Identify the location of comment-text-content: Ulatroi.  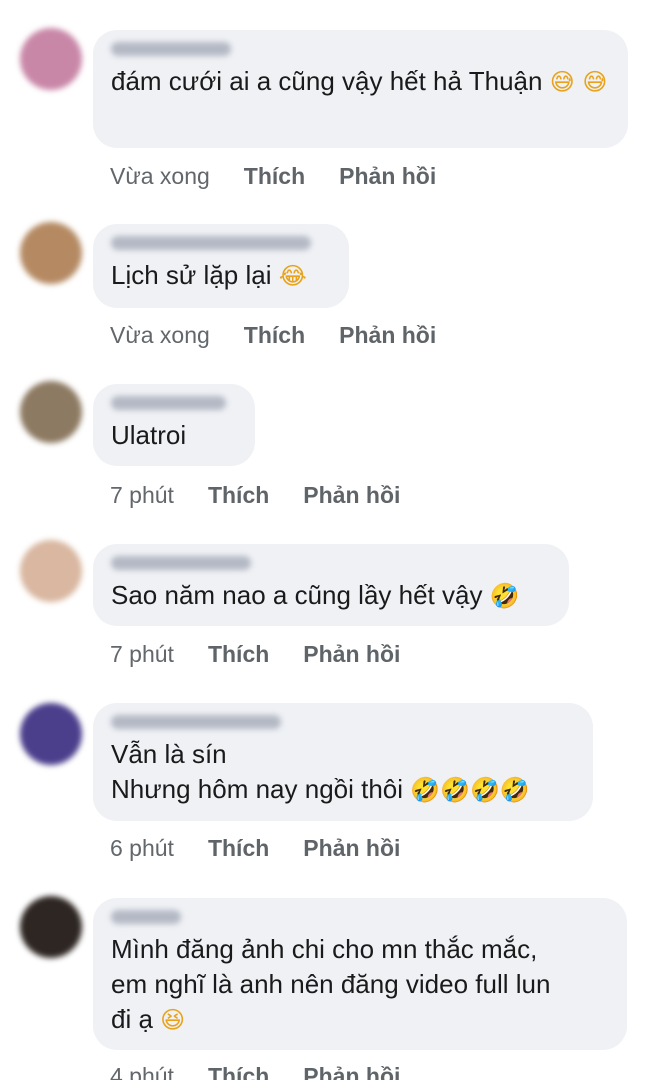
(149, 435).